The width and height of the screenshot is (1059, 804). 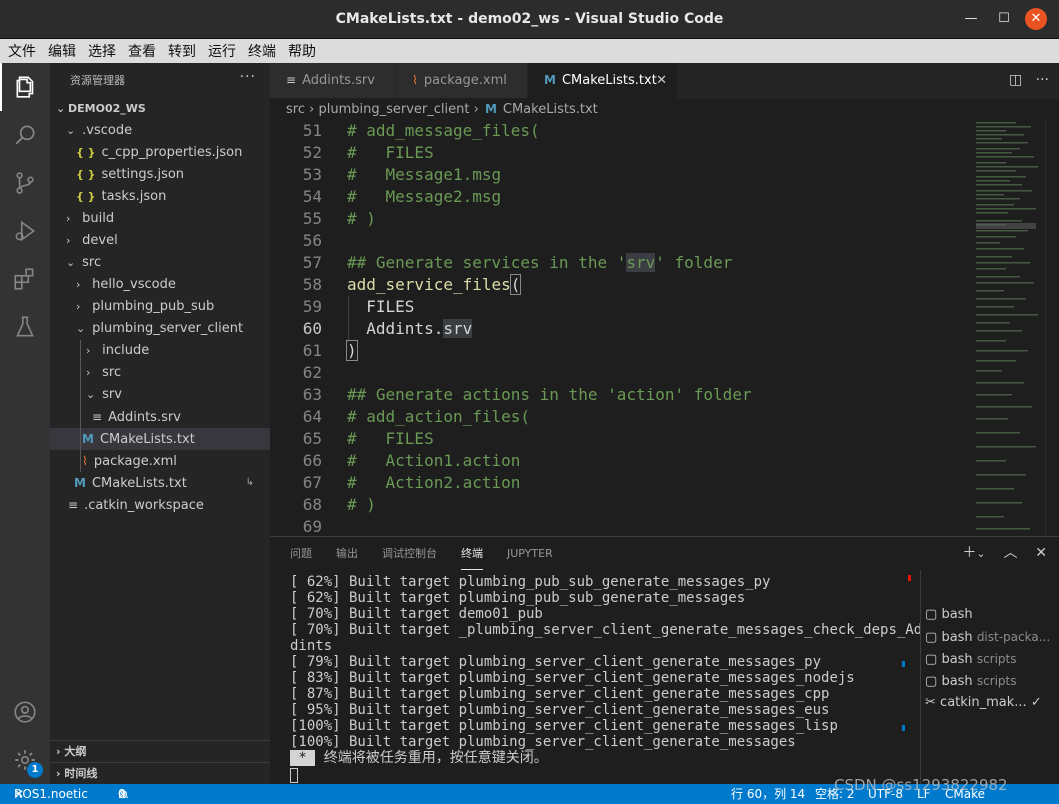 What do you see at coordinates (990, 615) in the screenshot?
I see `terminal-instance: ▢ bash` at bounding box center [990, 615].